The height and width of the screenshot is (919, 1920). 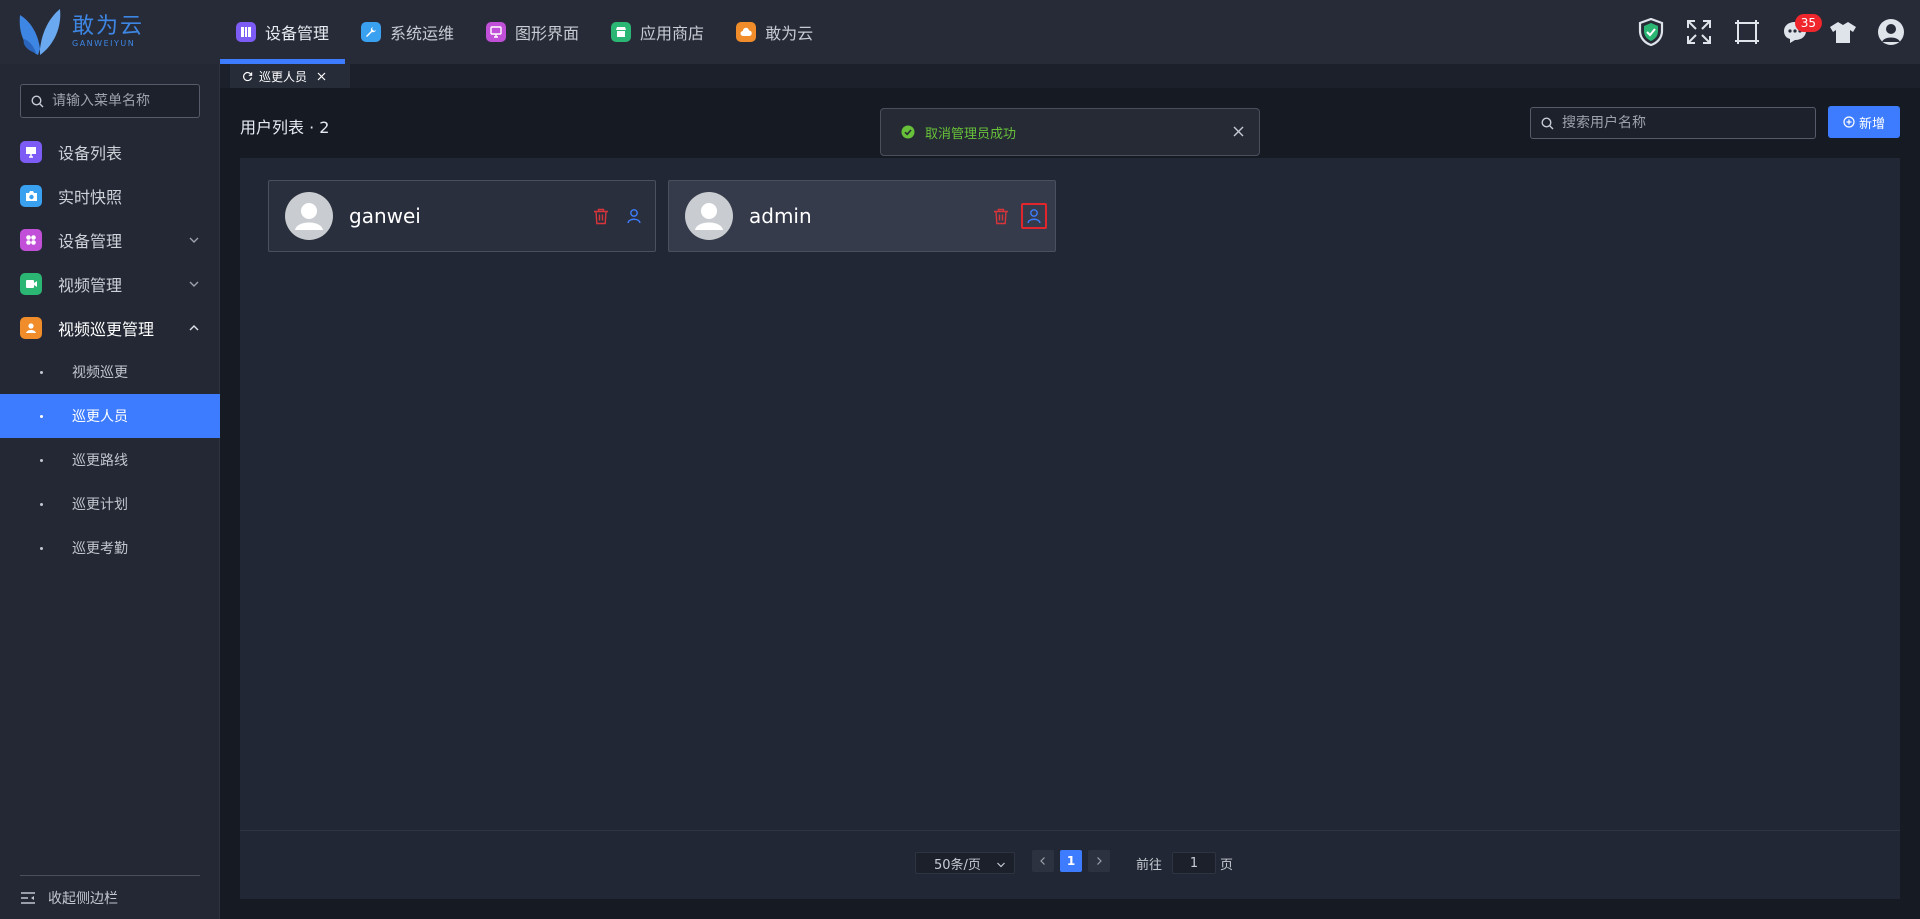 What do you see at coordinates (462, 216) in the screenshot?
I see `user-card: ganwei` at bounding box center [462, 216].